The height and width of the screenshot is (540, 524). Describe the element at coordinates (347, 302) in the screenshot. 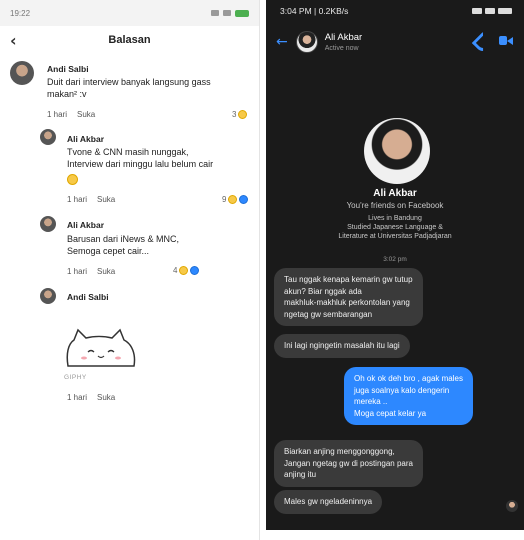

I see `message-line: makhluk-makhluk perkontolan yang` at that location.